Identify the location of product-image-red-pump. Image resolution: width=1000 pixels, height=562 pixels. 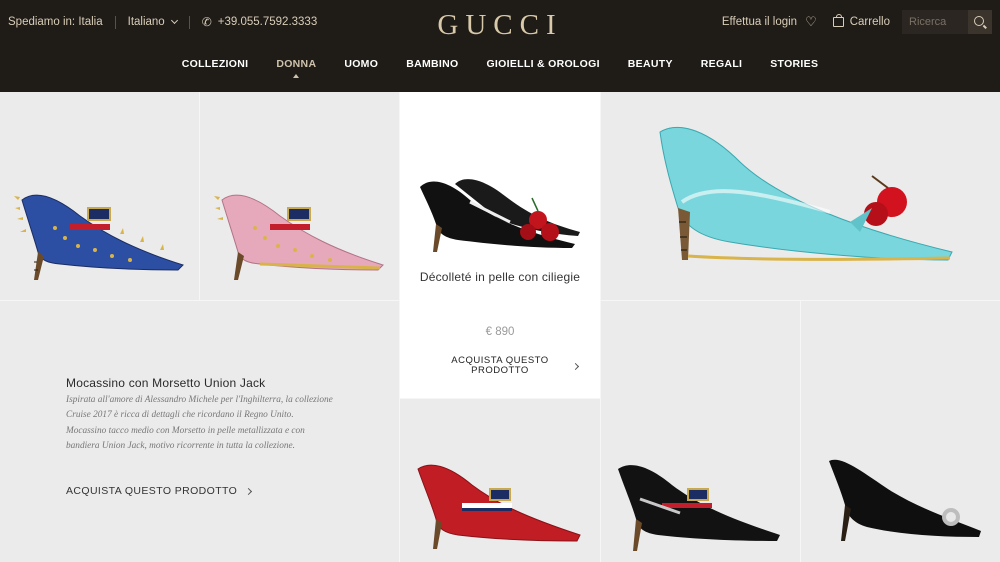
(499, 506).